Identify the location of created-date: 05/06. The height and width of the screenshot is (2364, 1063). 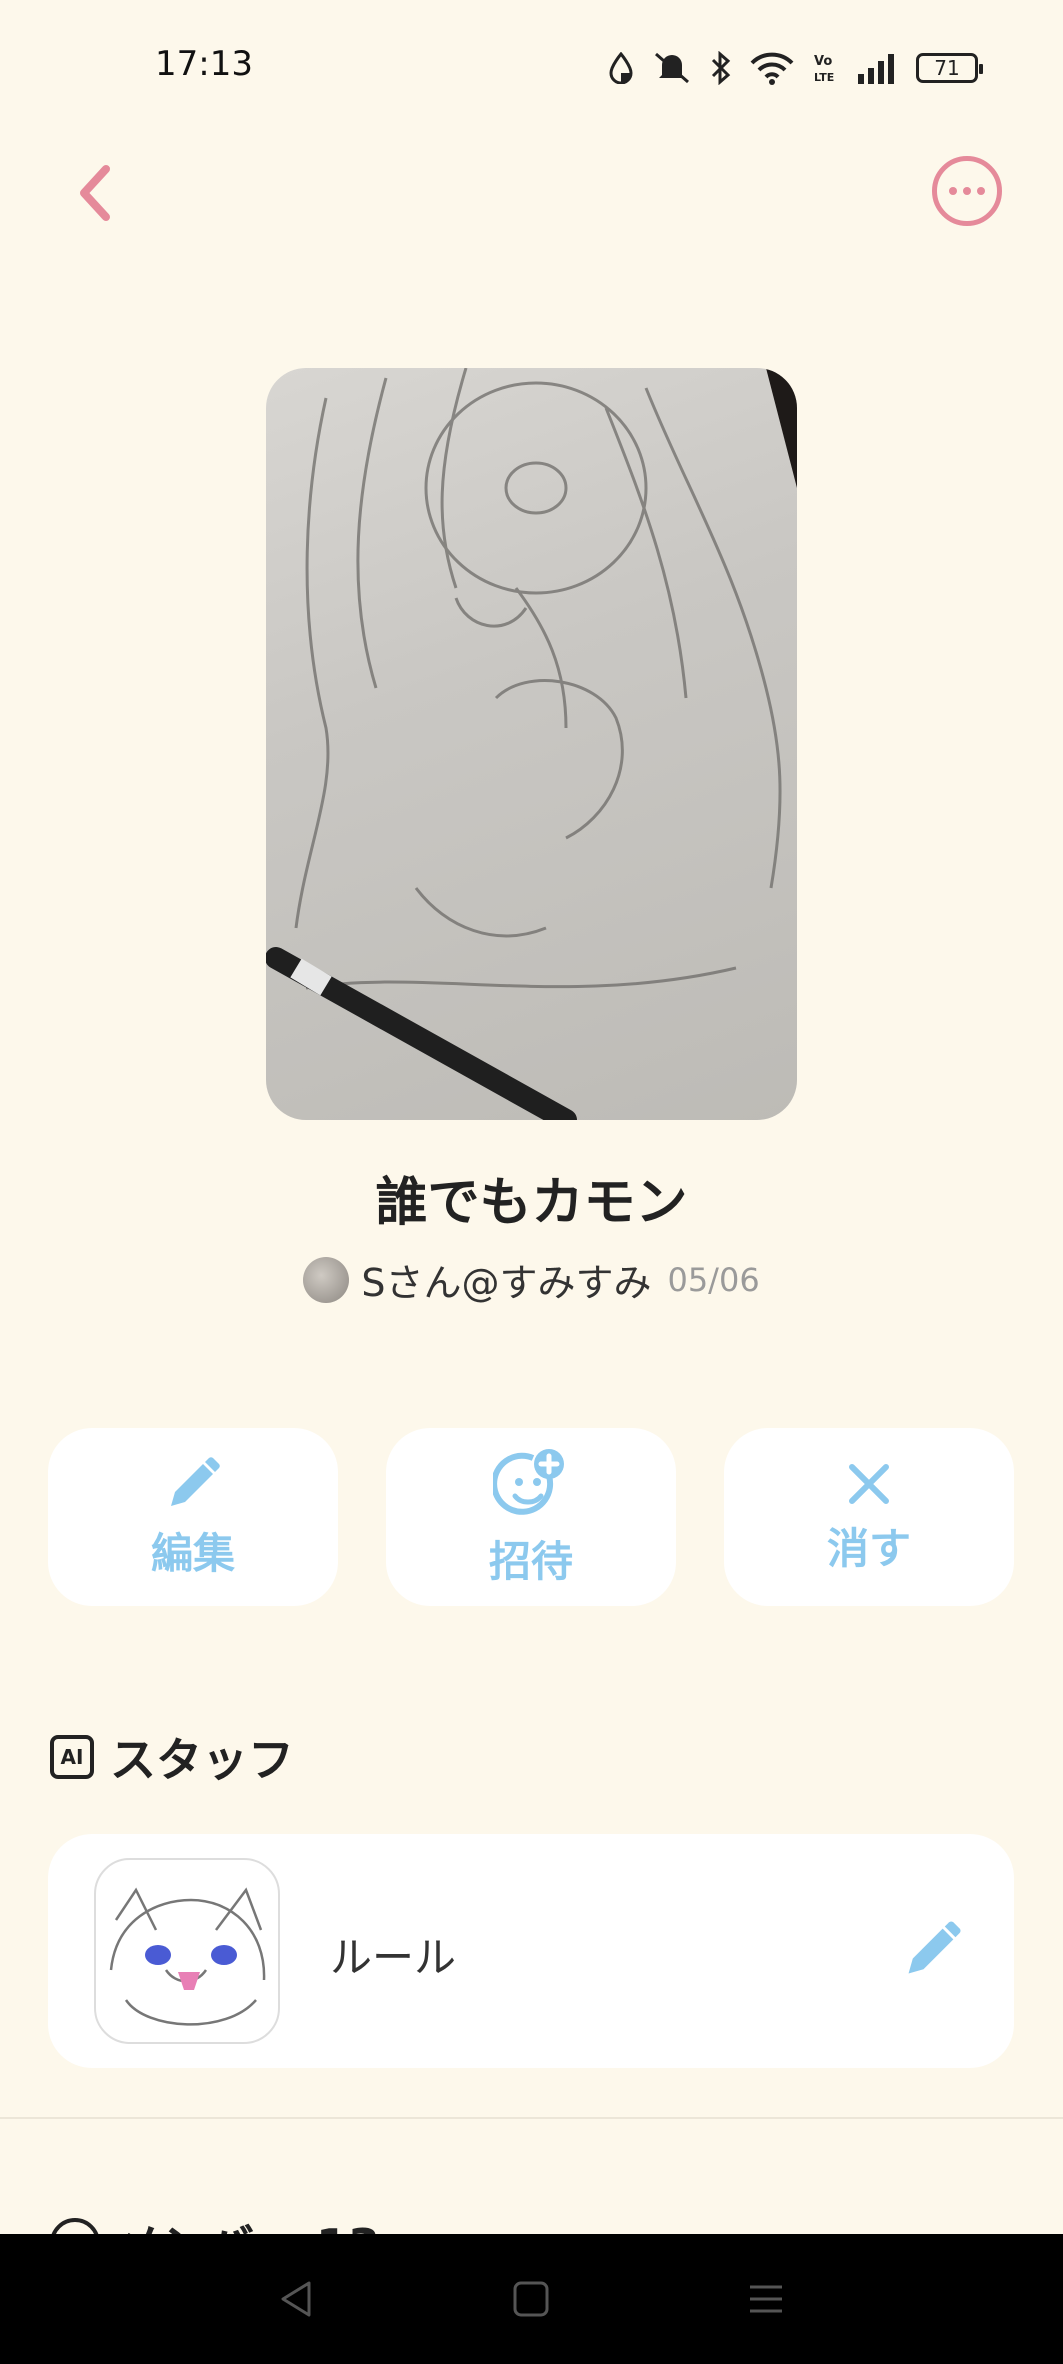
(713, 1279).